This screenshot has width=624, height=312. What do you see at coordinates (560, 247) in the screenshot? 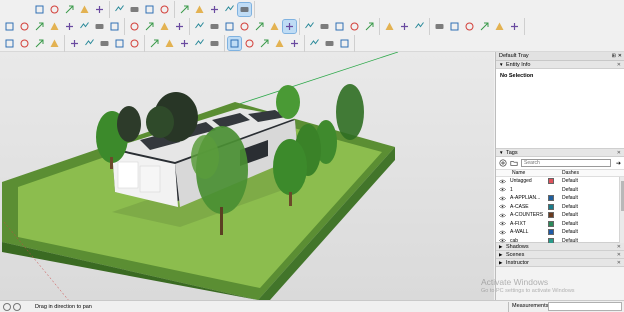
I see `section-shadows-header: ▶ Shadows ✕` at bounding box center [560, 247].